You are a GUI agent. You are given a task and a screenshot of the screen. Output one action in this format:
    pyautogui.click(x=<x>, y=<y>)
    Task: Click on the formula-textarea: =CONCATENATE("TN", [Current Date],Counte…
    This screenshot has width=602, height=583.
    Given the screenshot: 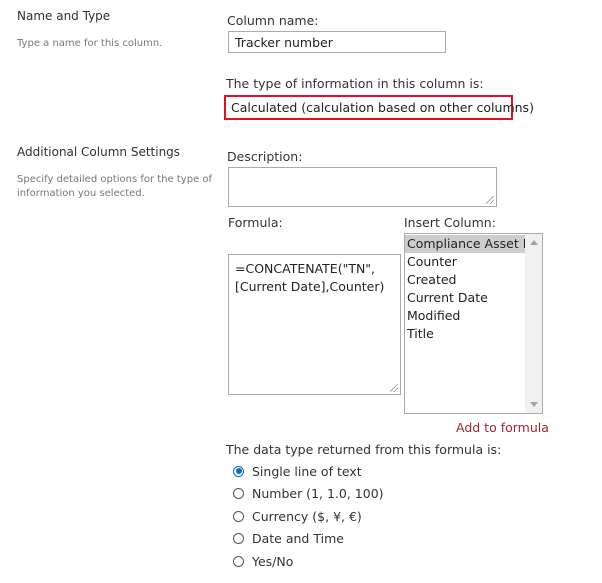 What is the action you would take?
    pyautogui.click(x=314, y=324)
    